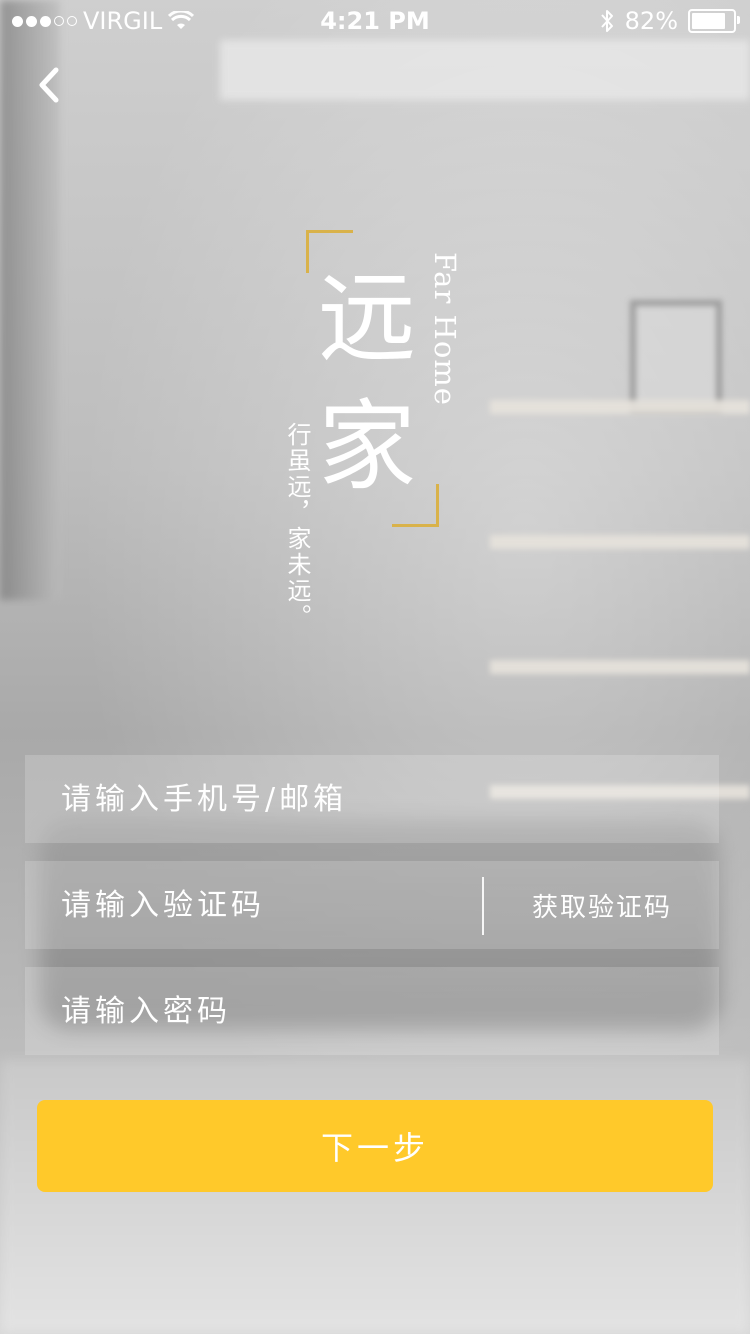 This screenshot has height=1334, width=750. What do you see at coordinates (415, 505) in the screenshot?
I see `logo-corner-bottom-right` at bounding box center [415, 505].